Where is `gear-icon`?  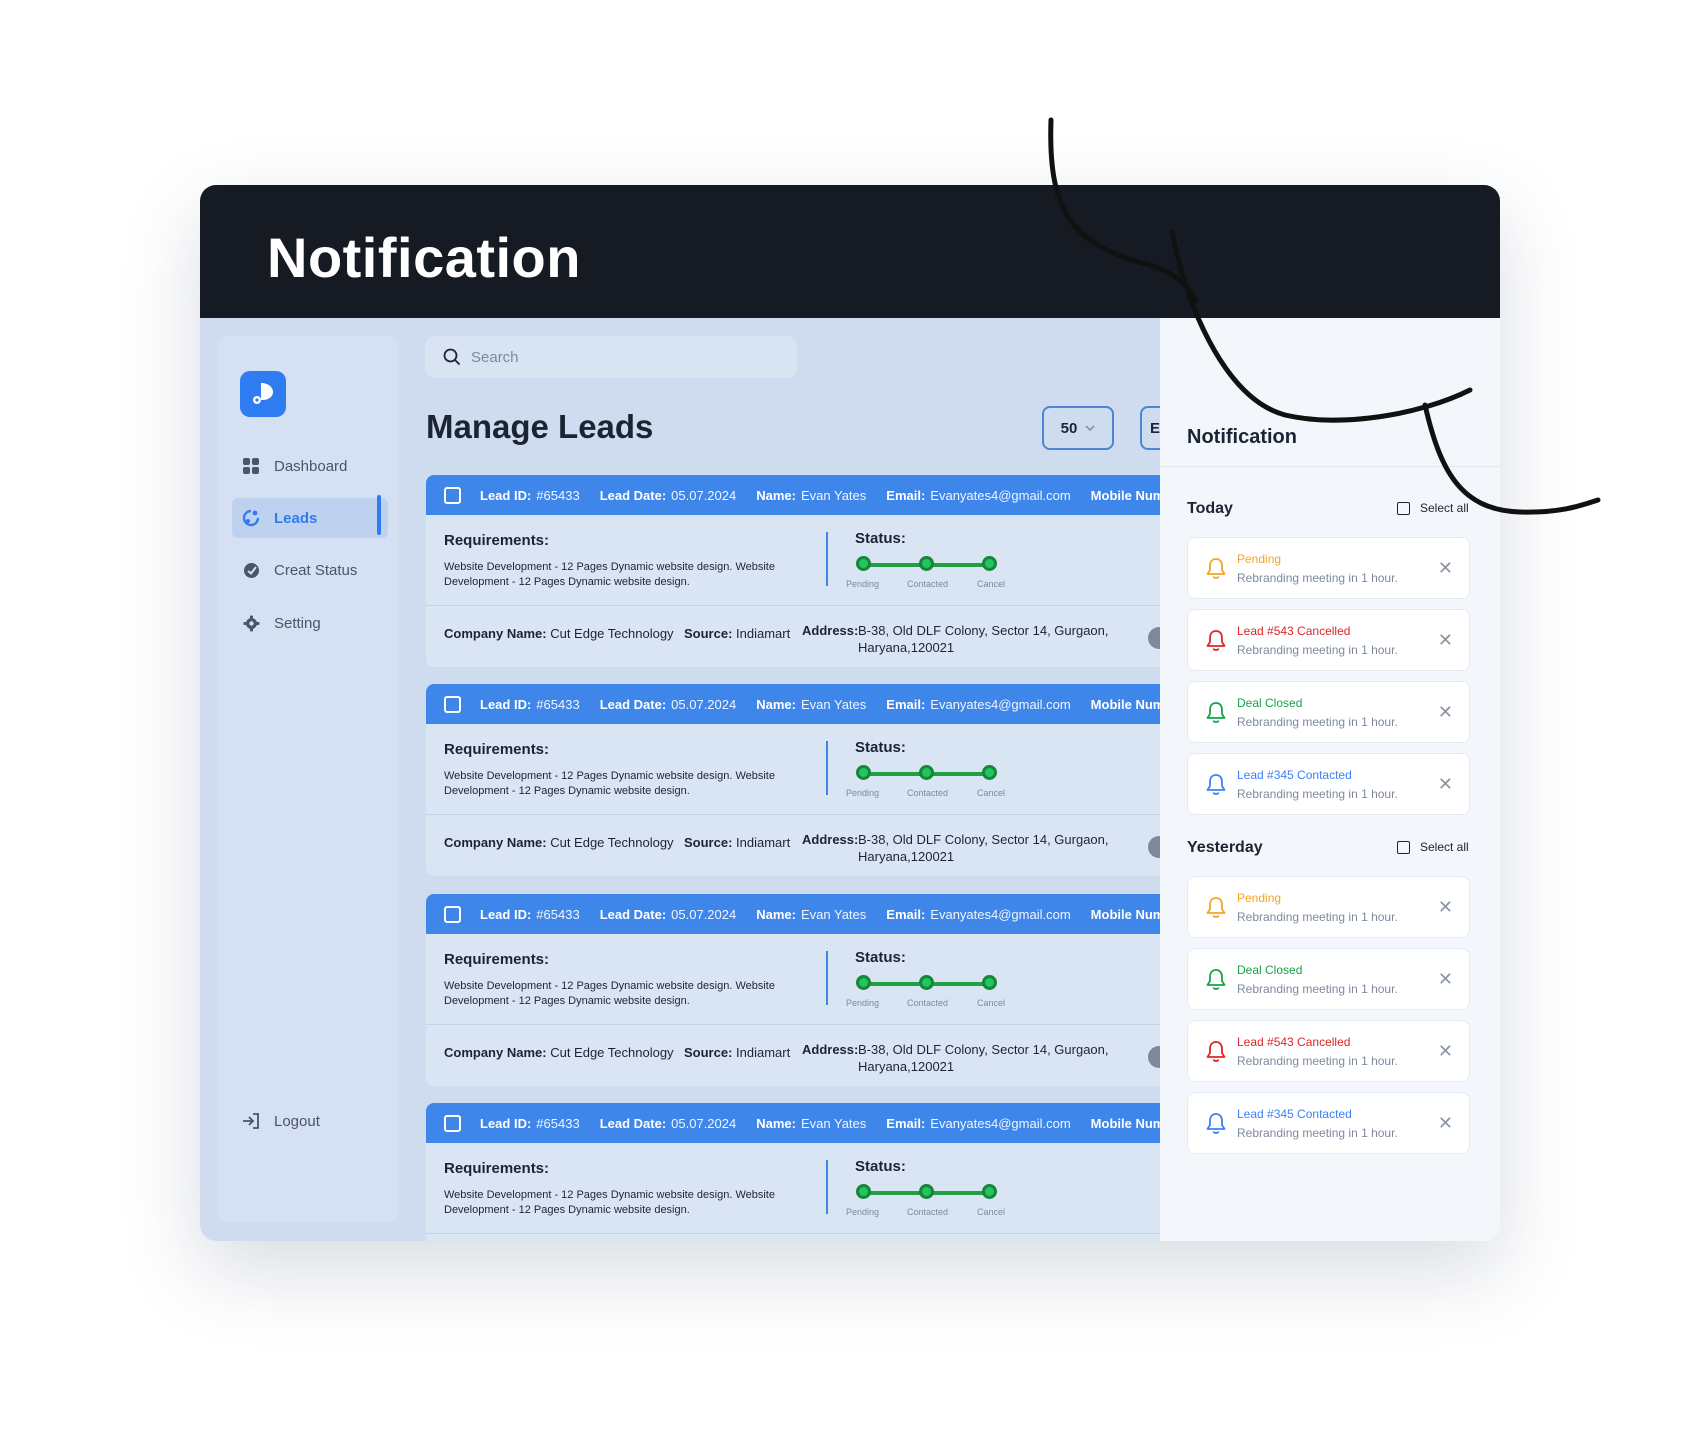
gear-icon is located at coordinates (251, 623).